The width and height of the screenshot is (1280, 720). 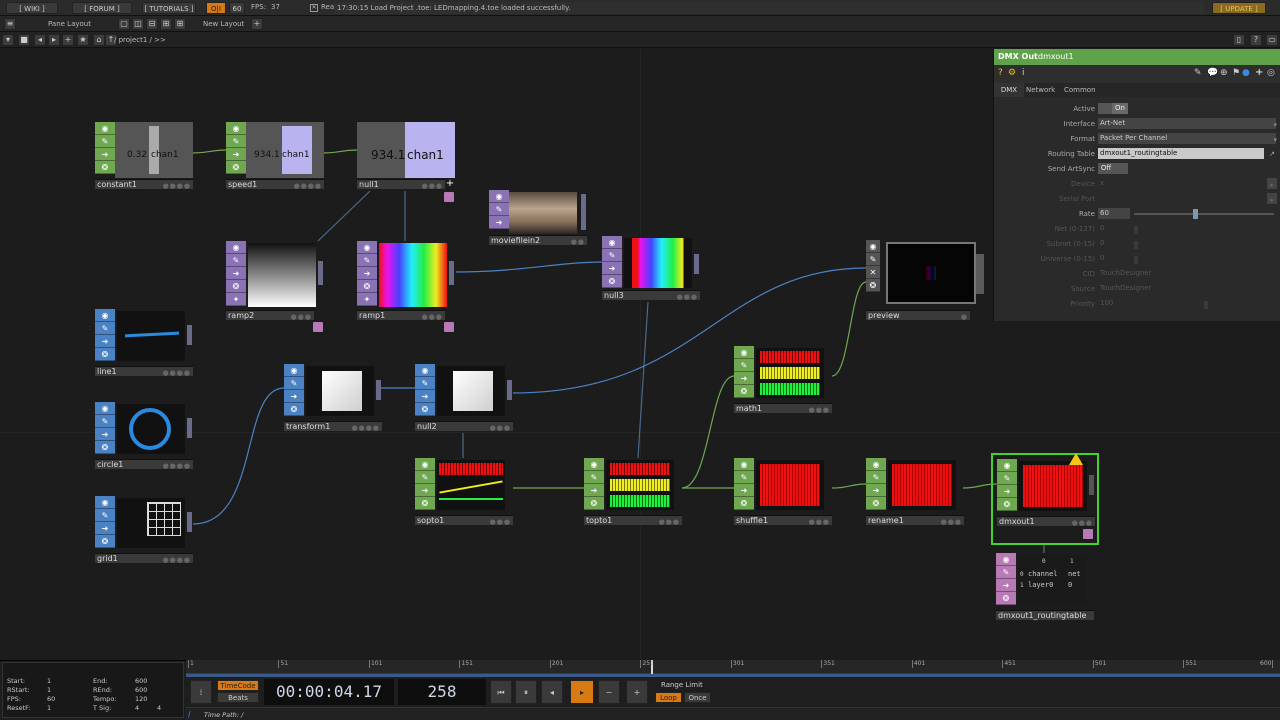 What do you see at coordinates (1000, 73) in the screenshot?
I see `help-icon: ?` at bounding box center [1000, 73].